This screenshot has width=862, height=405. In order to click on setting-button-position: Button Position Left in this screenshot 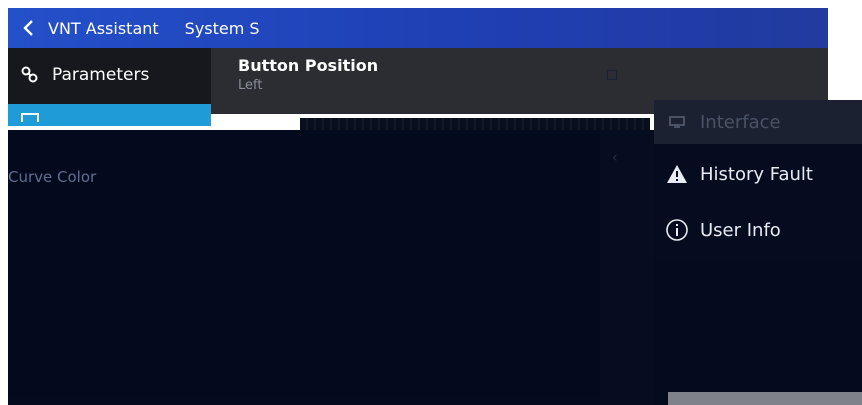, I will do `click(308, 74)`.